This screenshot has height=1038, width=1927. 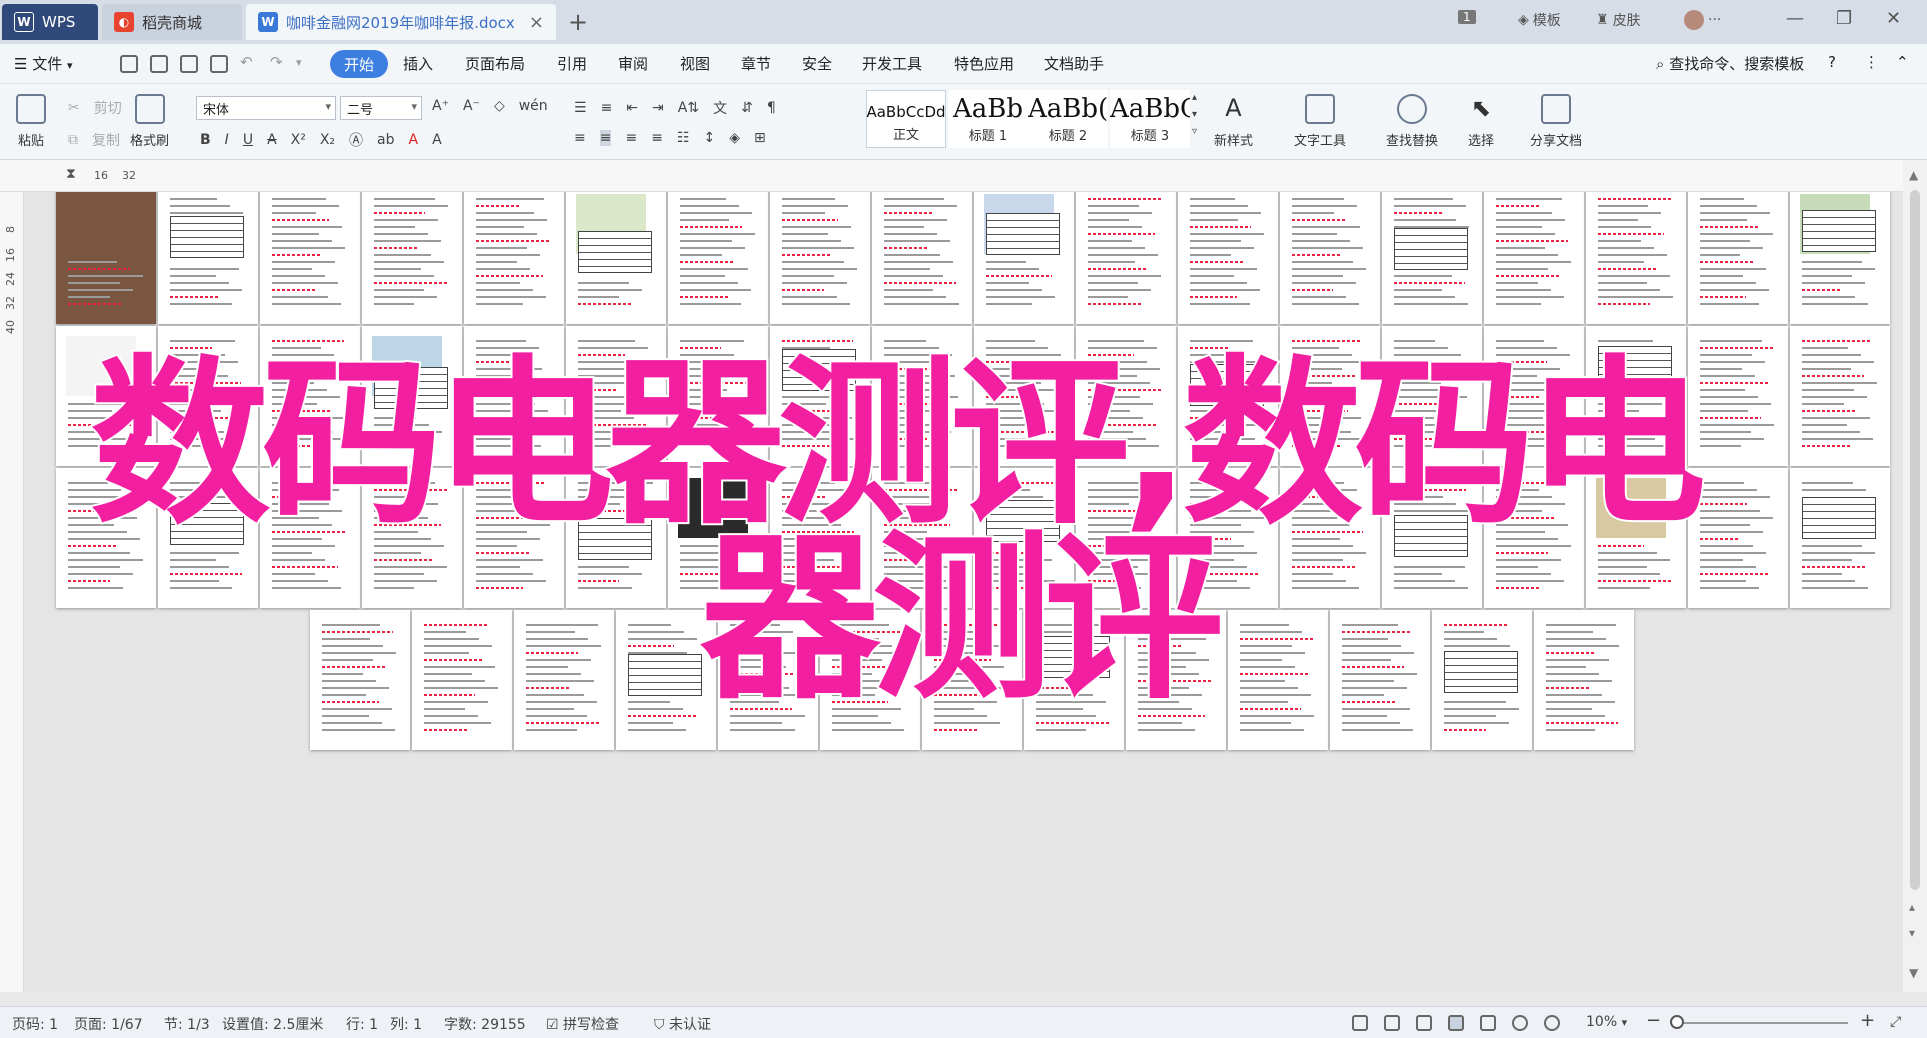 What do you see at coordinates (1481, 121) in the screenshot?
I see `select-button: ⬉ 选择` at bounding box center [1481, 121].